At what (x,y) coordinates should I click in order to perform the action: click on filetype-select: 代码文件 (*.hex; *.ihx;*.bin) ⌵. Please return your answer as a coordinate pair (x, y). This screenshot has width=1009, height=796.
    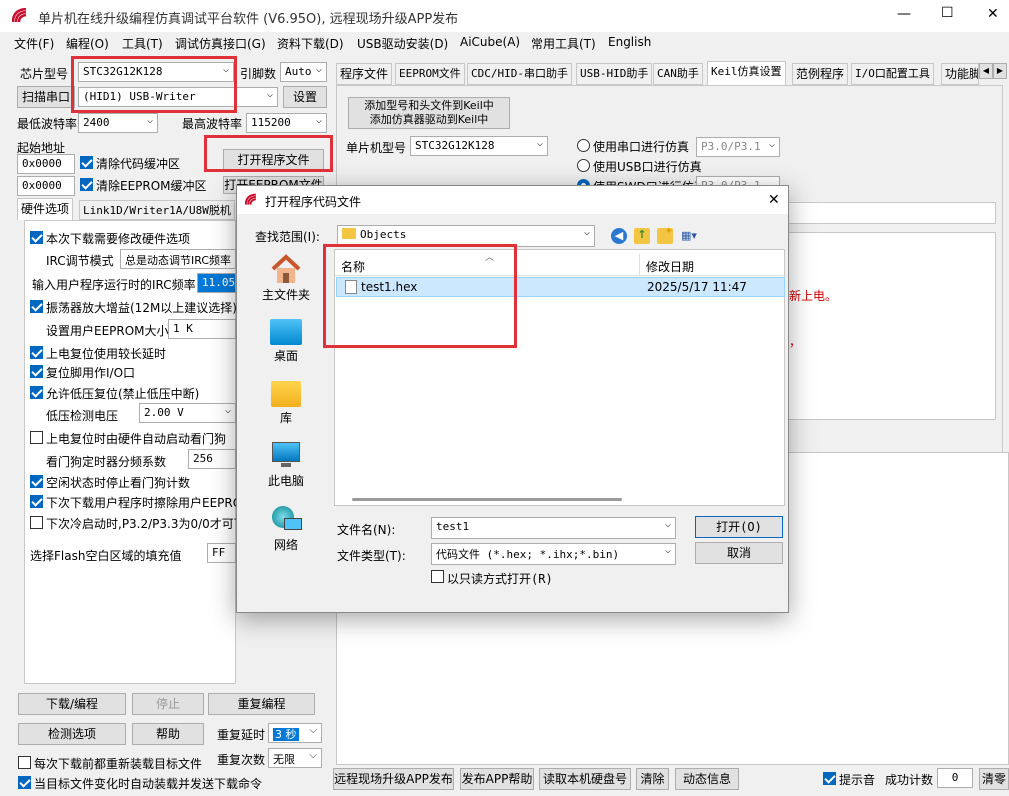
    Looking at the image, I should click on (553, 554).